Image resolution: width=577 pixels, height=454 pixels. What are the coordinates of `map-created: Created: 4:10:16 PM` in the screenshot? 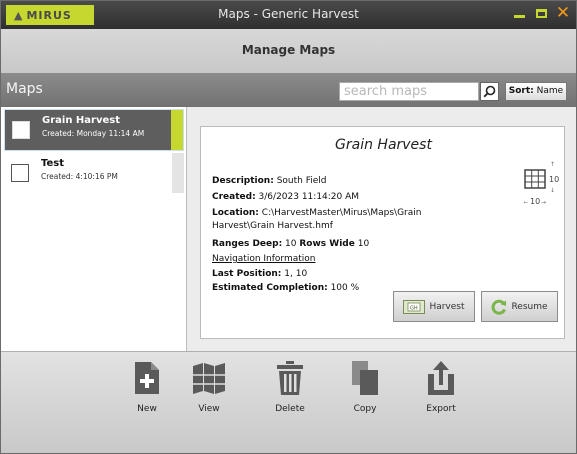 It's located at (79, 176).